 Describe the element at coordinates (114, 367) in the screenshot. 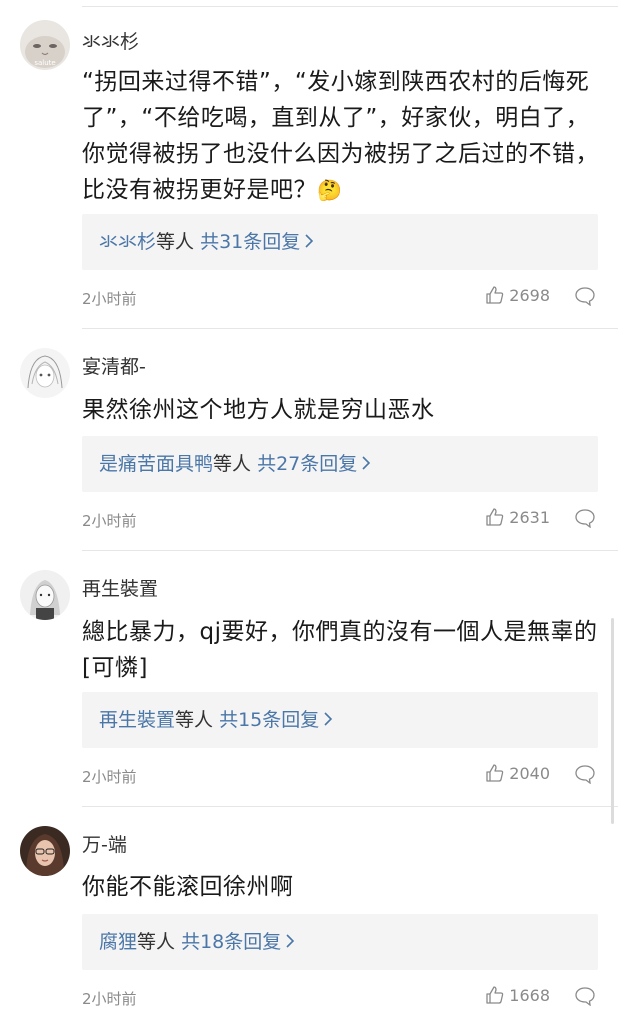

I see `username: 宴清都-` at that location.